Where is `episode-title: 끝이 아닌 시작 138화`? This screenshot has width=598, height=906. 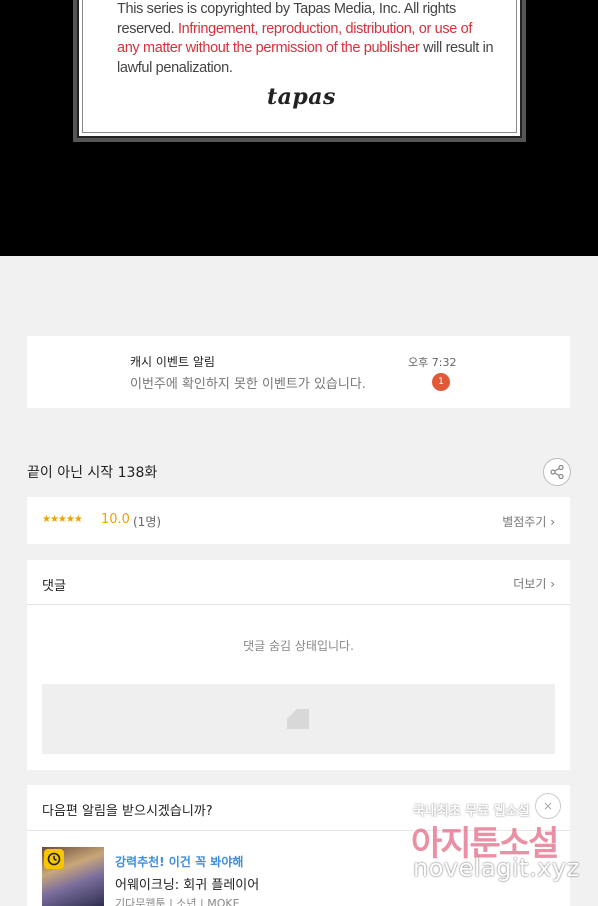
episode-title: 끝이 아닌 시작 138화 is located at coordinates (92, 473).